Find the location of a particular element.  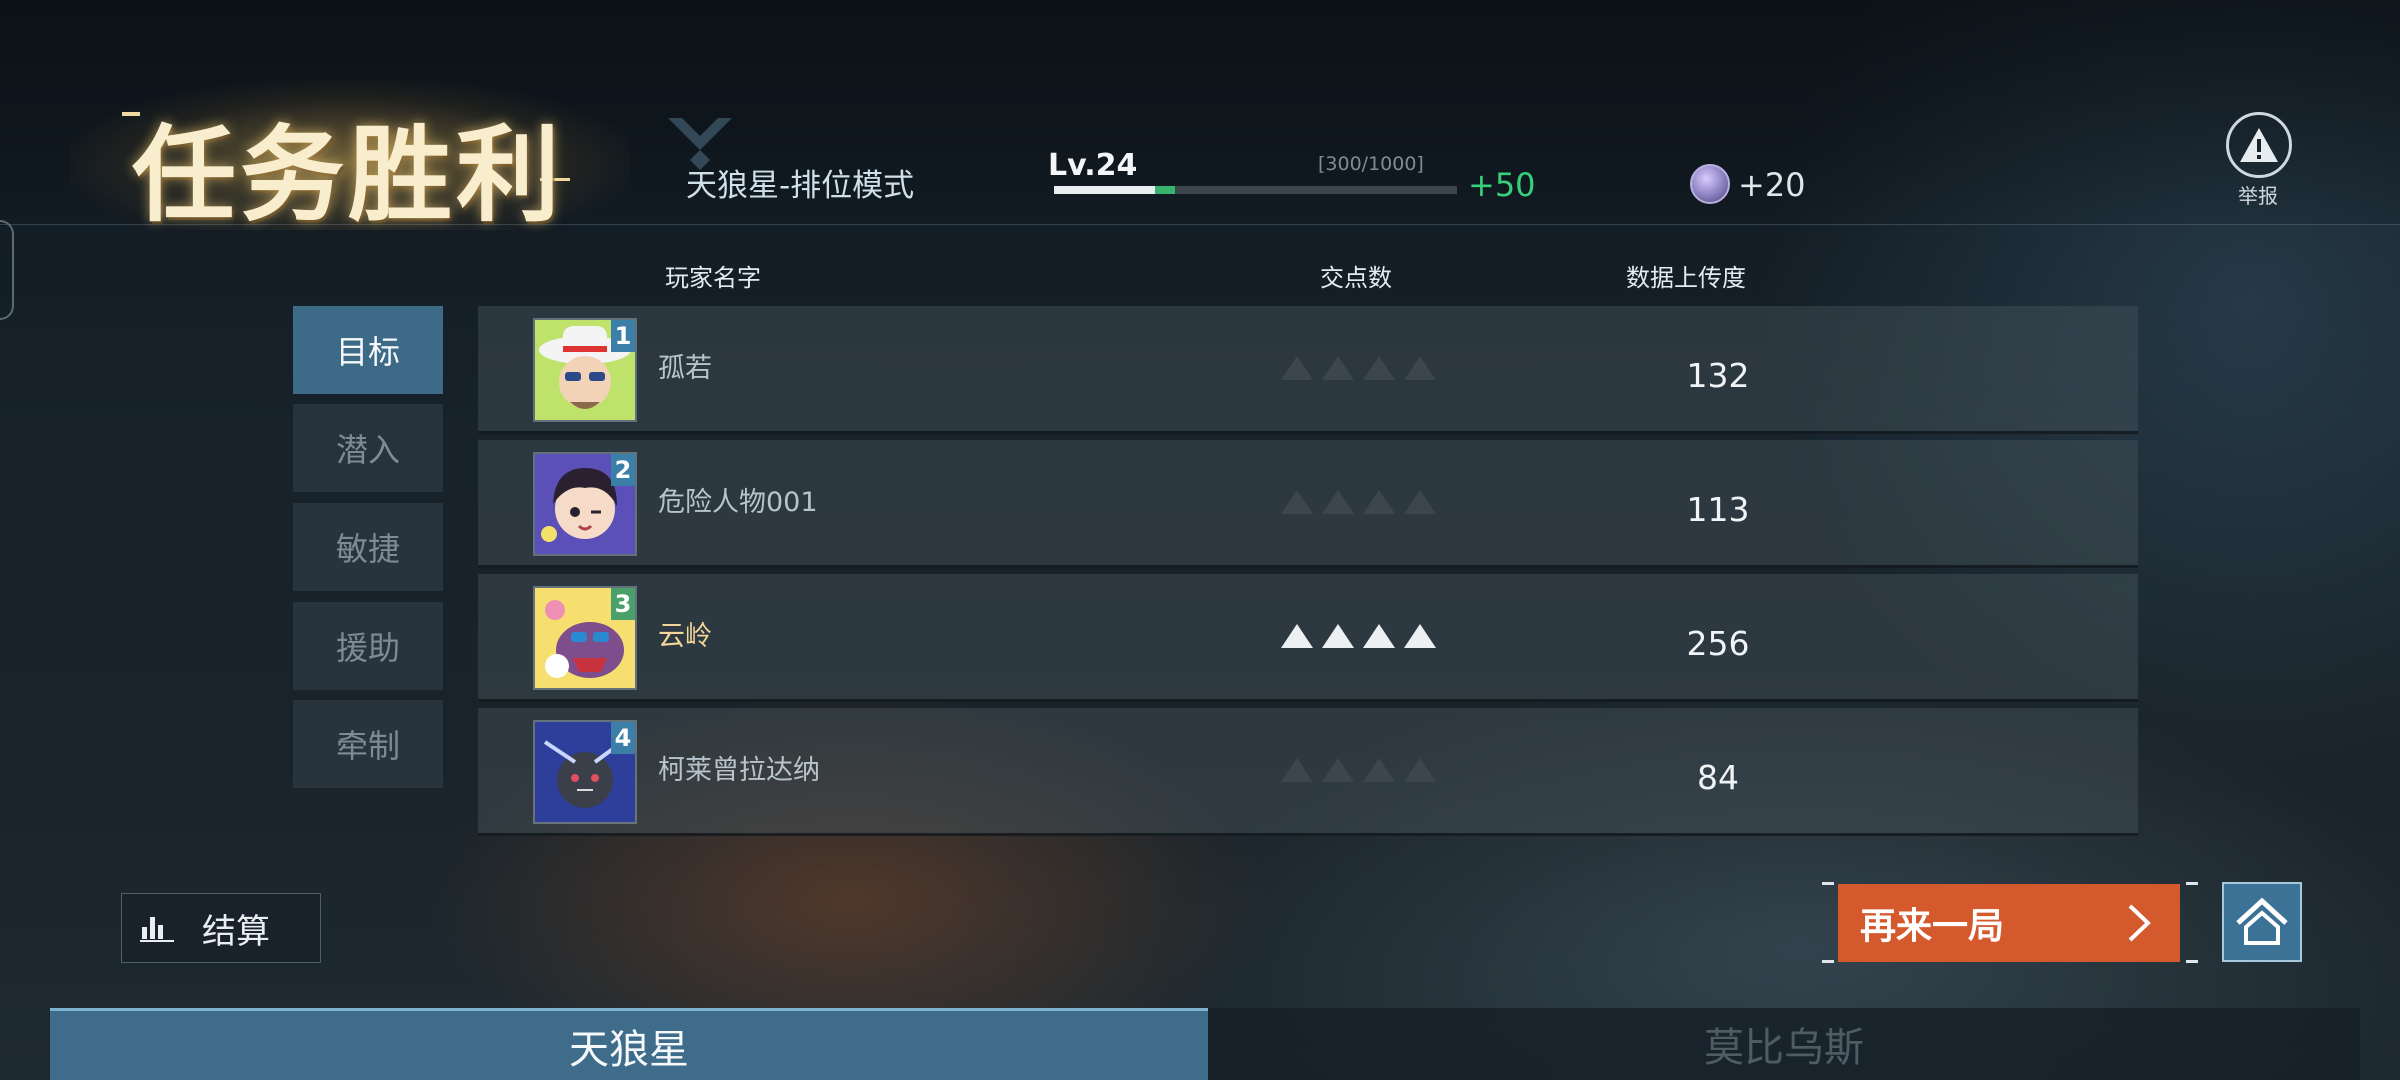

currency-gain: +20 is located at coordinates (1772, 185).